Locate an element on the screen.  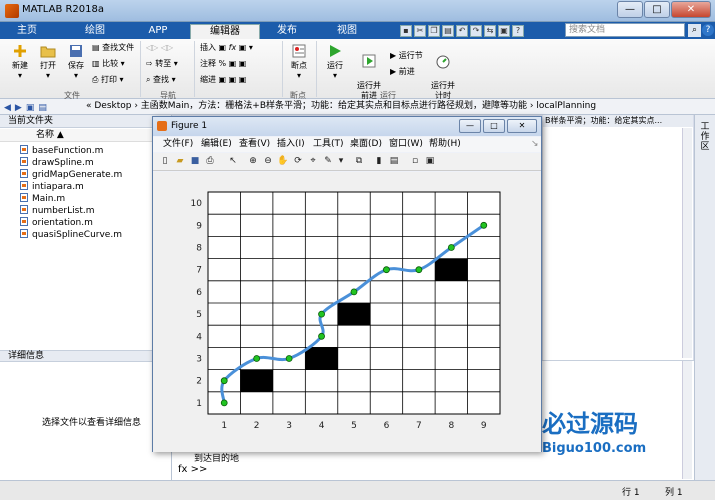
quick-window-icon: ▣ is located at coordinates (504, 30).